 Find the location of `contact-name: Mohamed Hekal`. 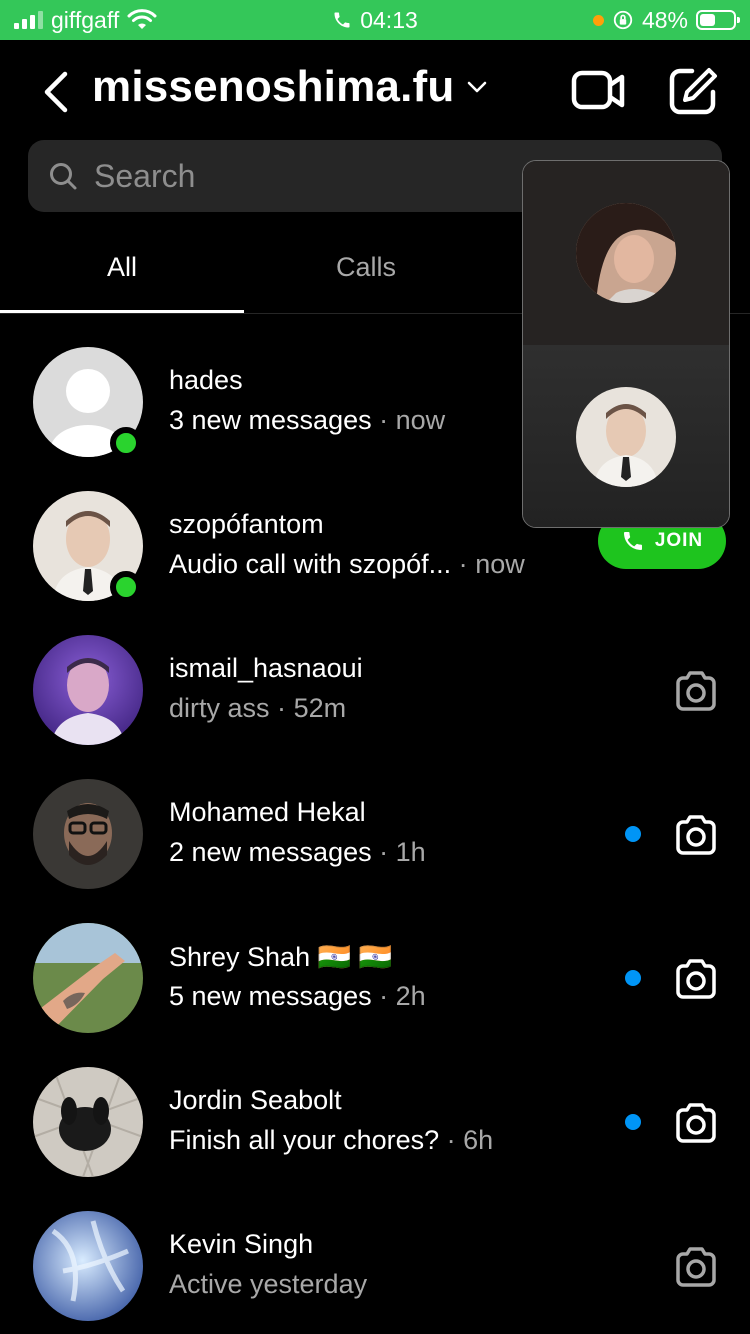

contact-name: Mohamed Hekal is located at coordinates (267, 812).